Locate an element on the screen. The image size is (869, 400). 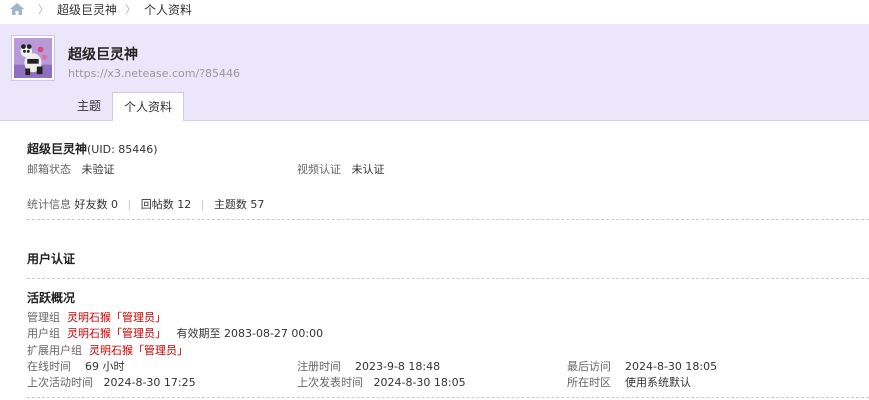
timezone-label: 所在时区 is located at coordinates (589, 382).